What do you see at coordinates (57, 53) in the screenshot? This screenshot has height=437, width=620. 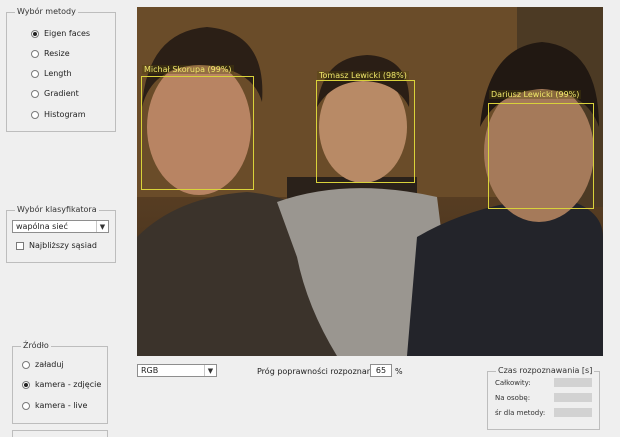 I see `method-option-label: Resize` at bounding box center [57, 53].